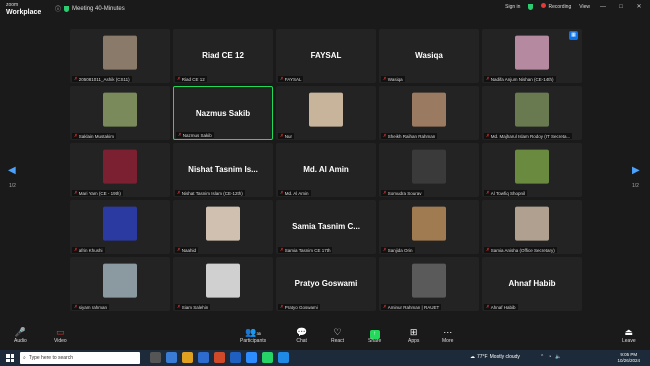  Describe the element at coordinates (326, 113) in the screenshot. I see `participant-tile: ✗ Nur` at that location.